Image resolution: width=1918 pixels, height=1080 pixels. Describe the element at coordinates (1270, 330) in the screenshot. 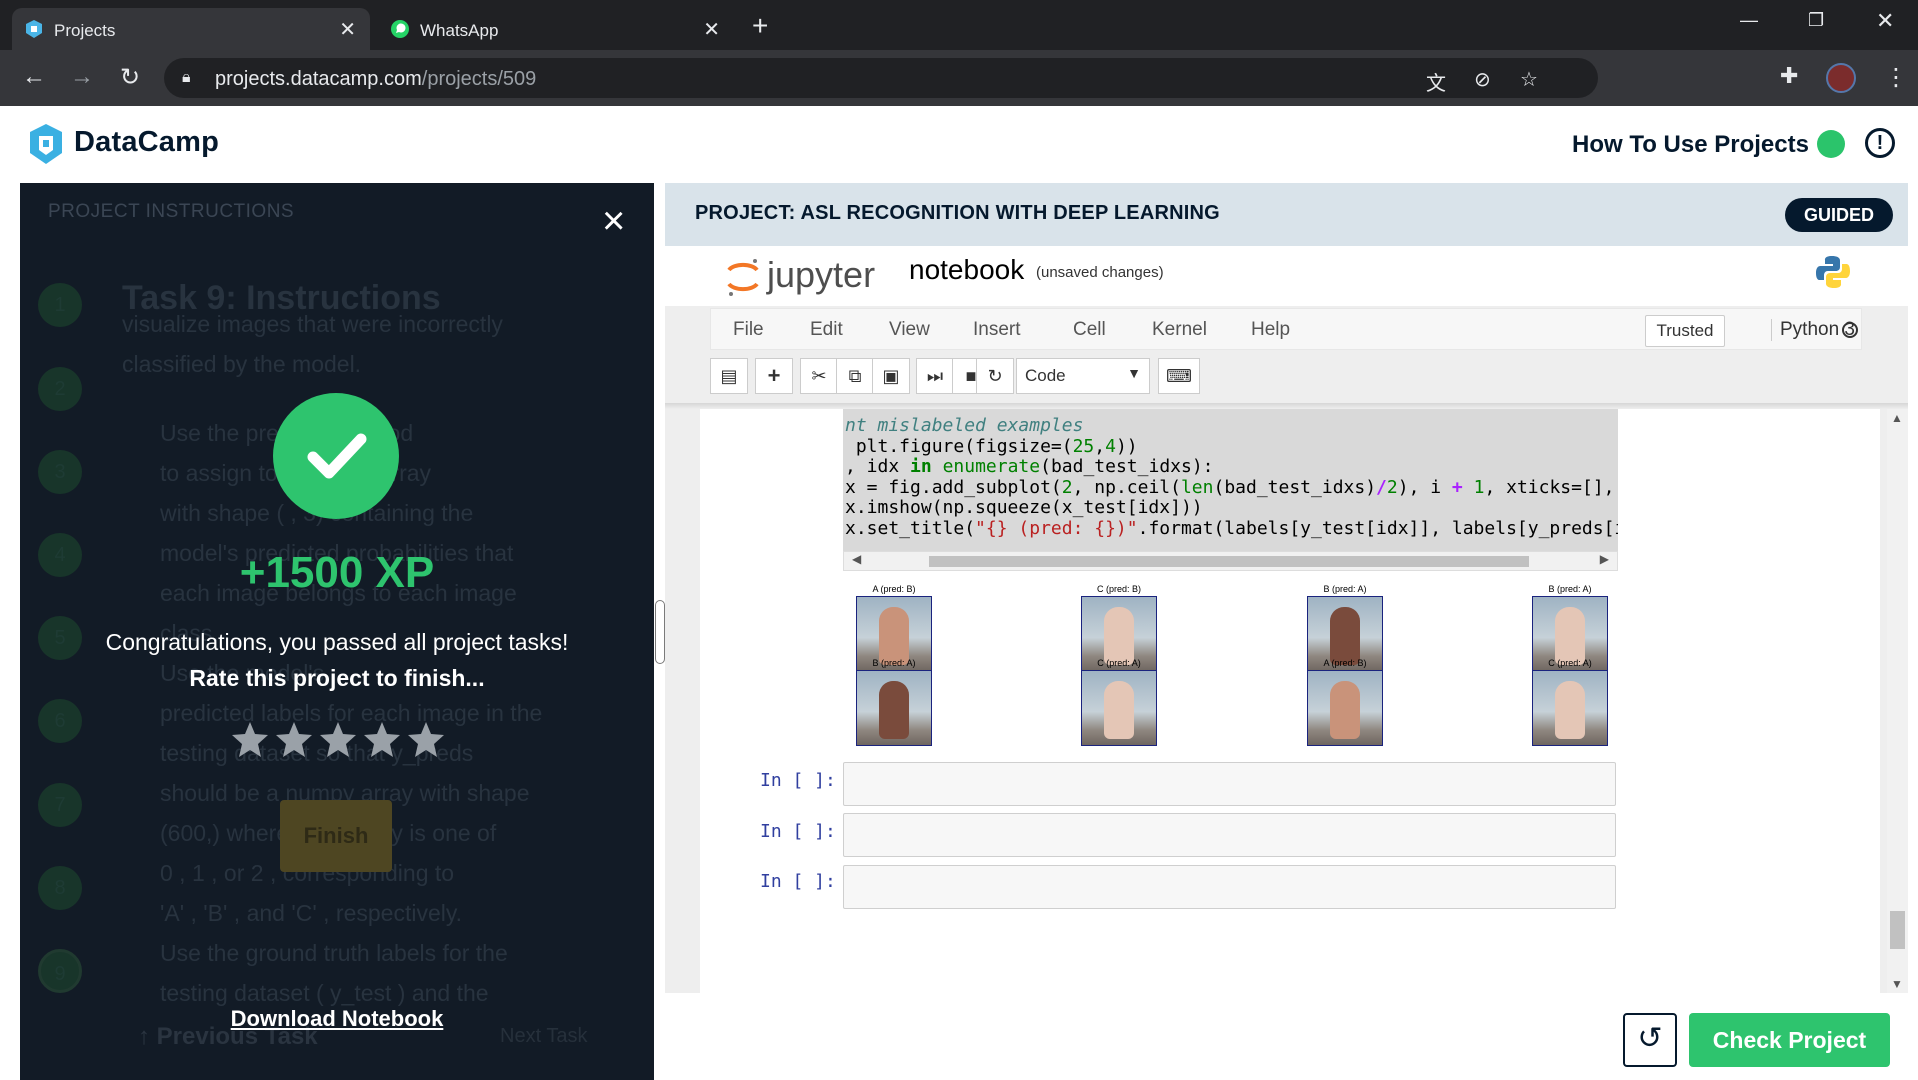

I see `menu-help: Help` at that location.